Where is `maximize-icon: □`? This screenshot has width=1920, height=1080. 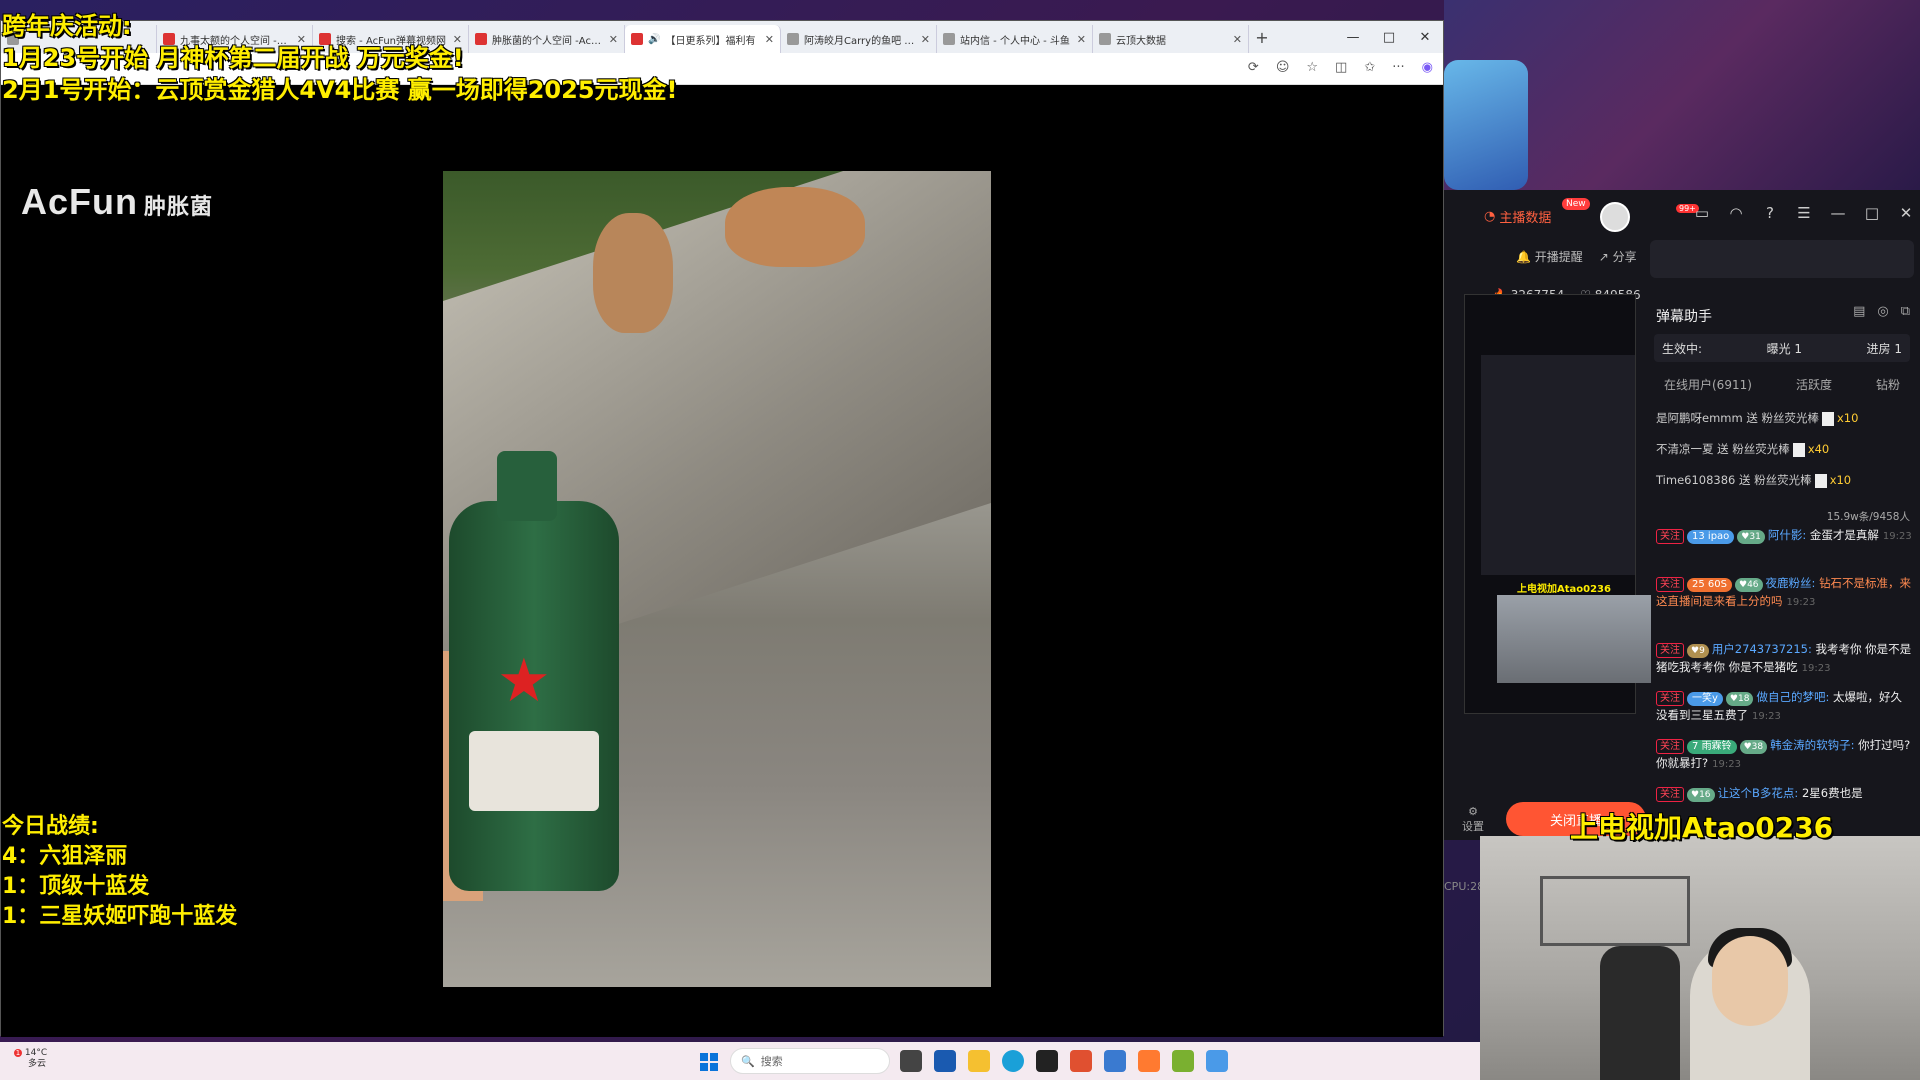
maximize-icon: □ is located at coordinates (1872, 213).